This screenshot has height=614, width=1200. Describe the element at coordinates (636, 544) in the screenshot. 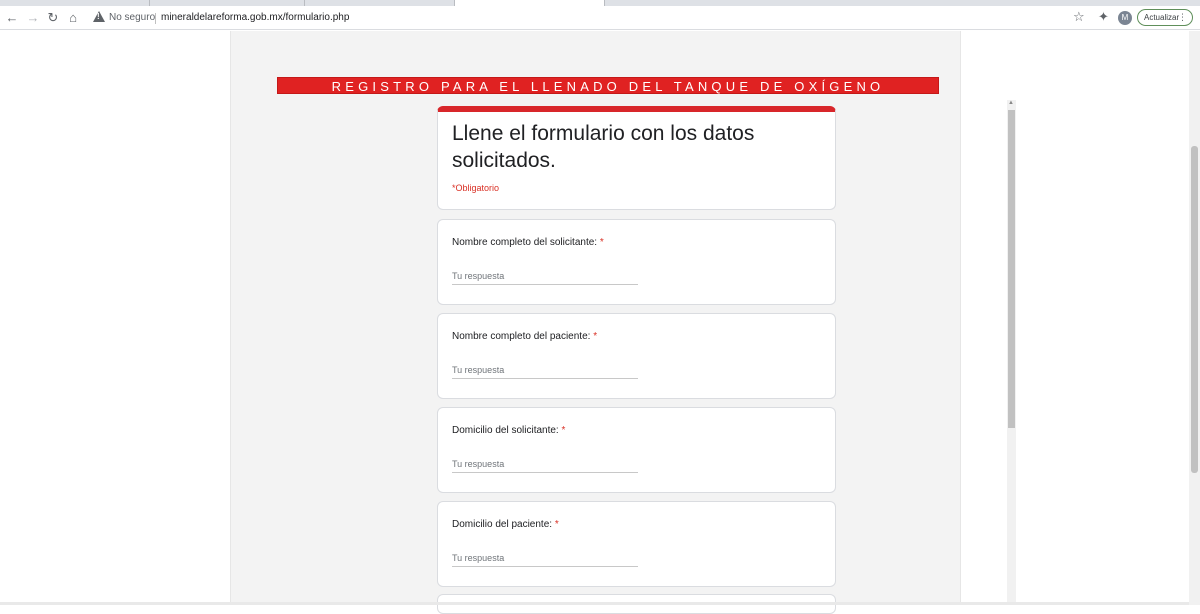

I see `question-card: Domicilio del paciente: *` at that location.